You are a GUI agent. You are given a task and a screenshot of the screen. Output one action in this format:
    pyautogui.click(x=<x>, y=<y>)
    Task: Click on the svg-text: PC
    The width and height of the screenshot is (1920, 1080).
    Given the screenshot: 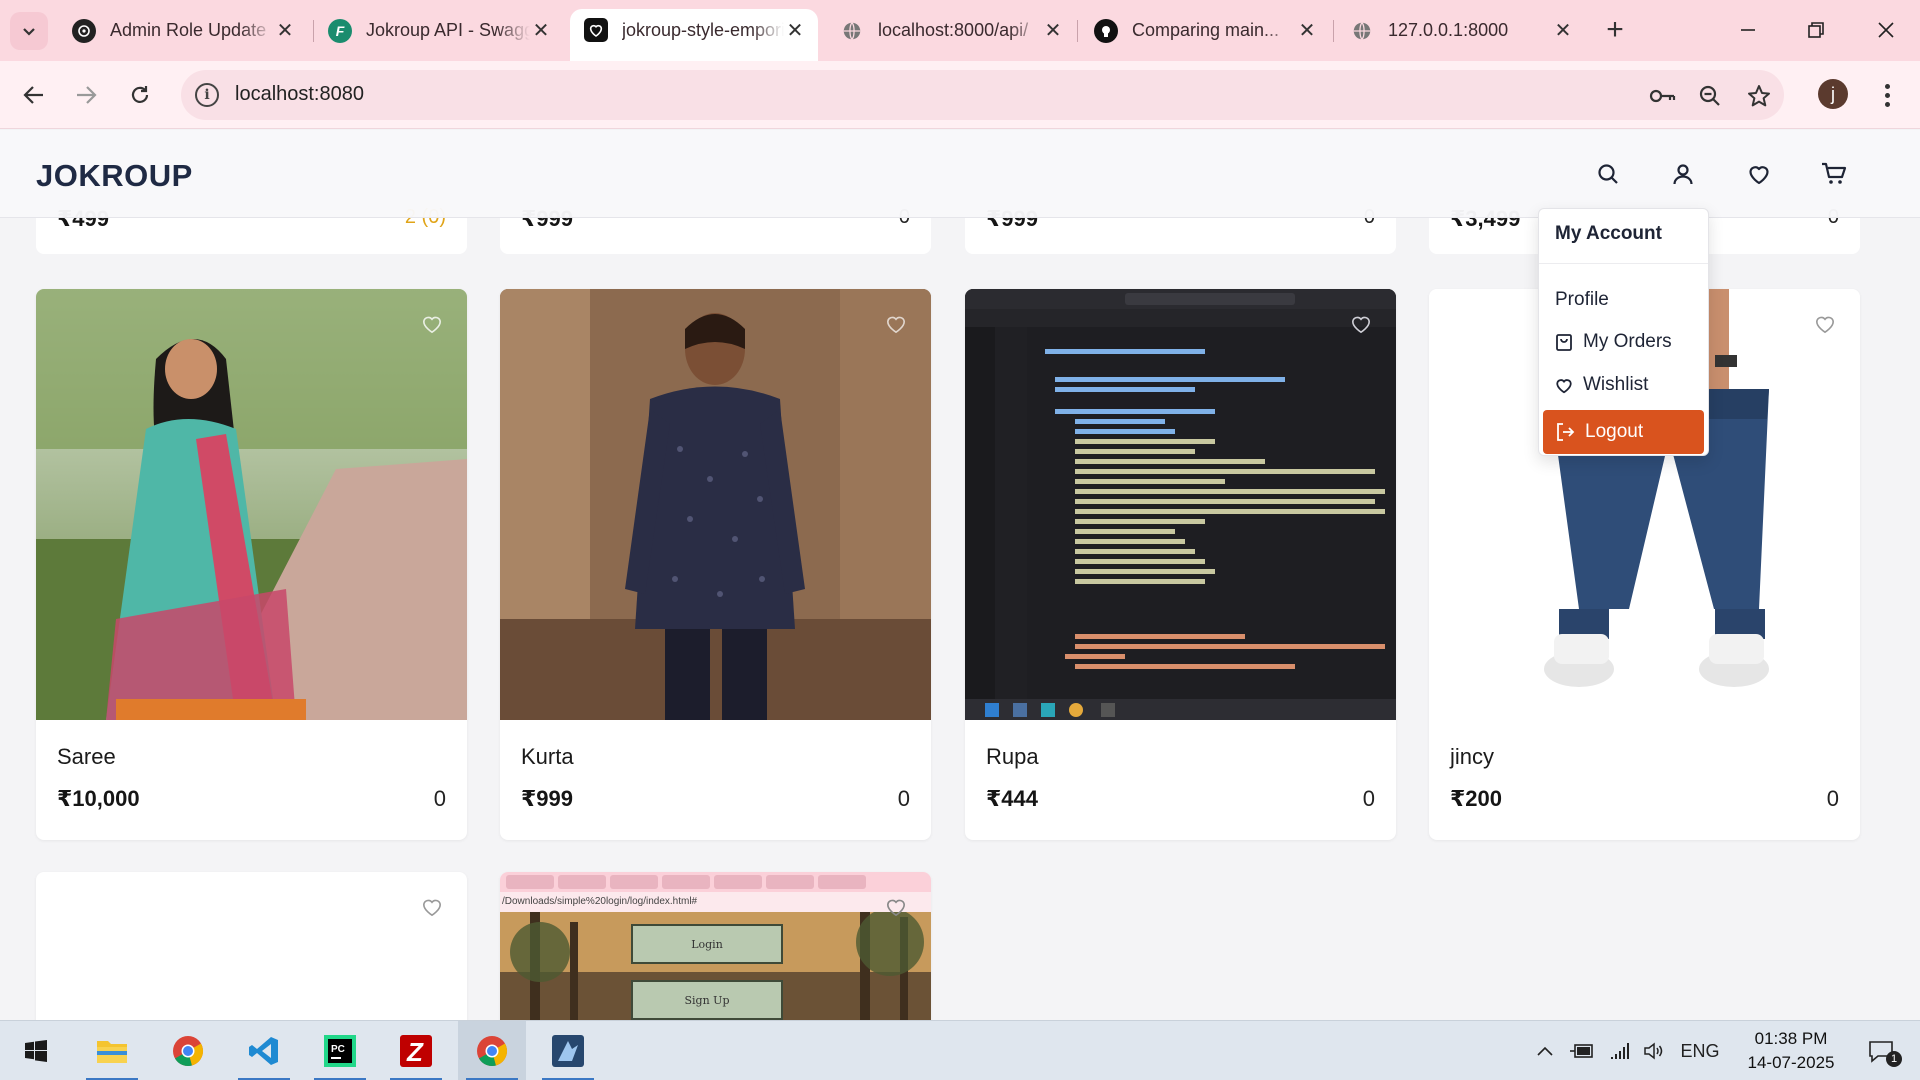 What is the action you would take?
    pyautogui.click(x=338, y=1049)
    